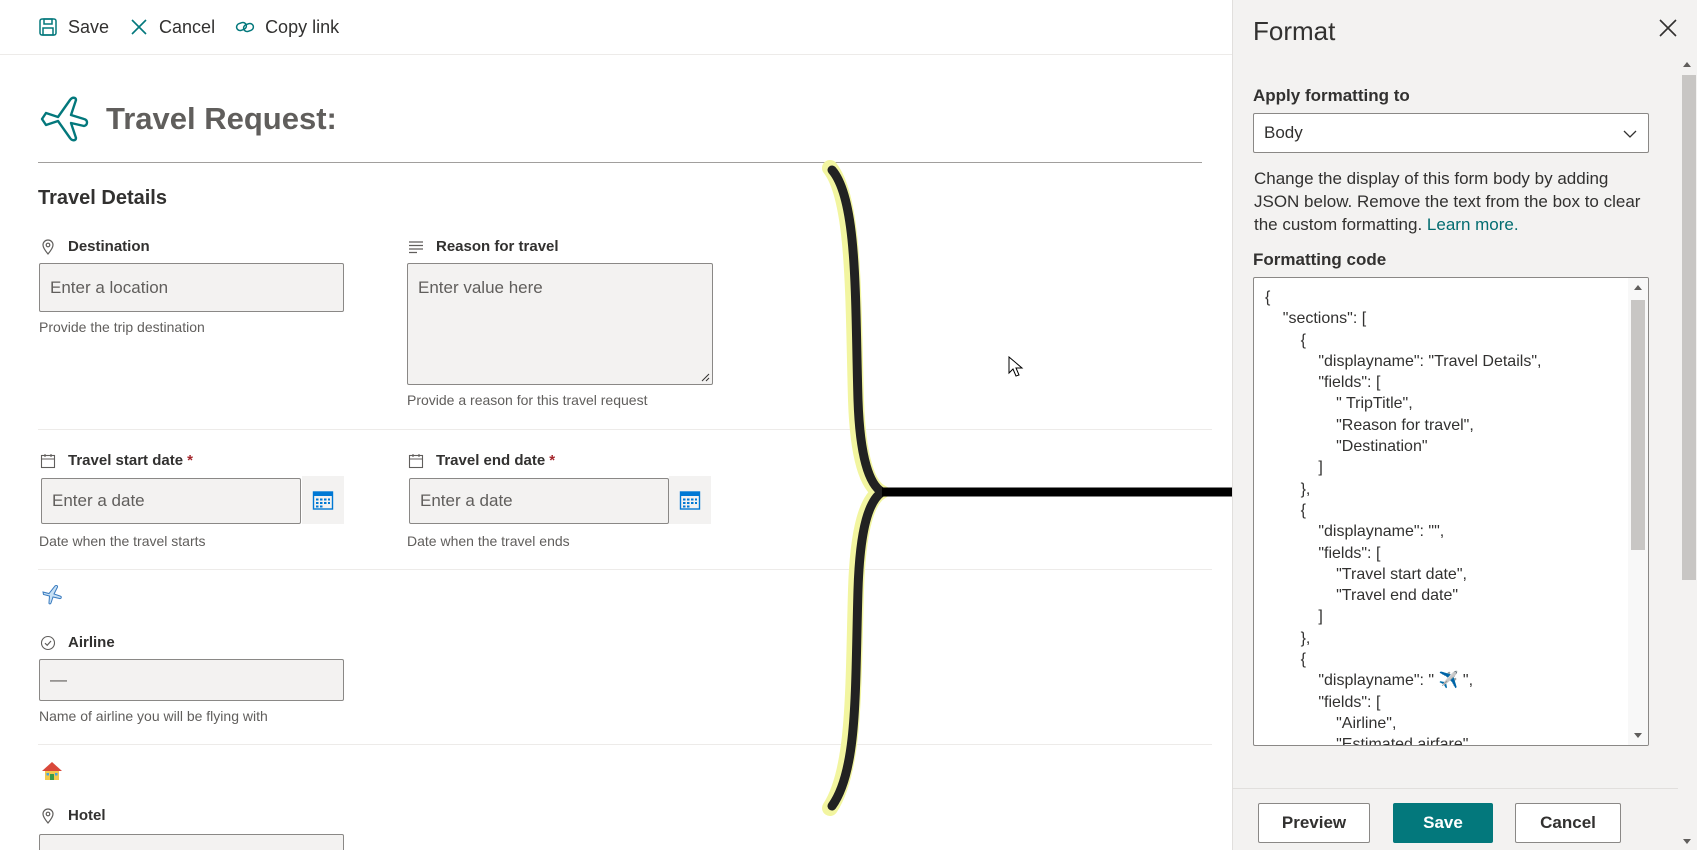 This screenshot has height=850, width=1697. What do you see at coordinates (1294, 31) in the screenshot?
I see `panel-title: Format` at bounding box center [1294, 31].